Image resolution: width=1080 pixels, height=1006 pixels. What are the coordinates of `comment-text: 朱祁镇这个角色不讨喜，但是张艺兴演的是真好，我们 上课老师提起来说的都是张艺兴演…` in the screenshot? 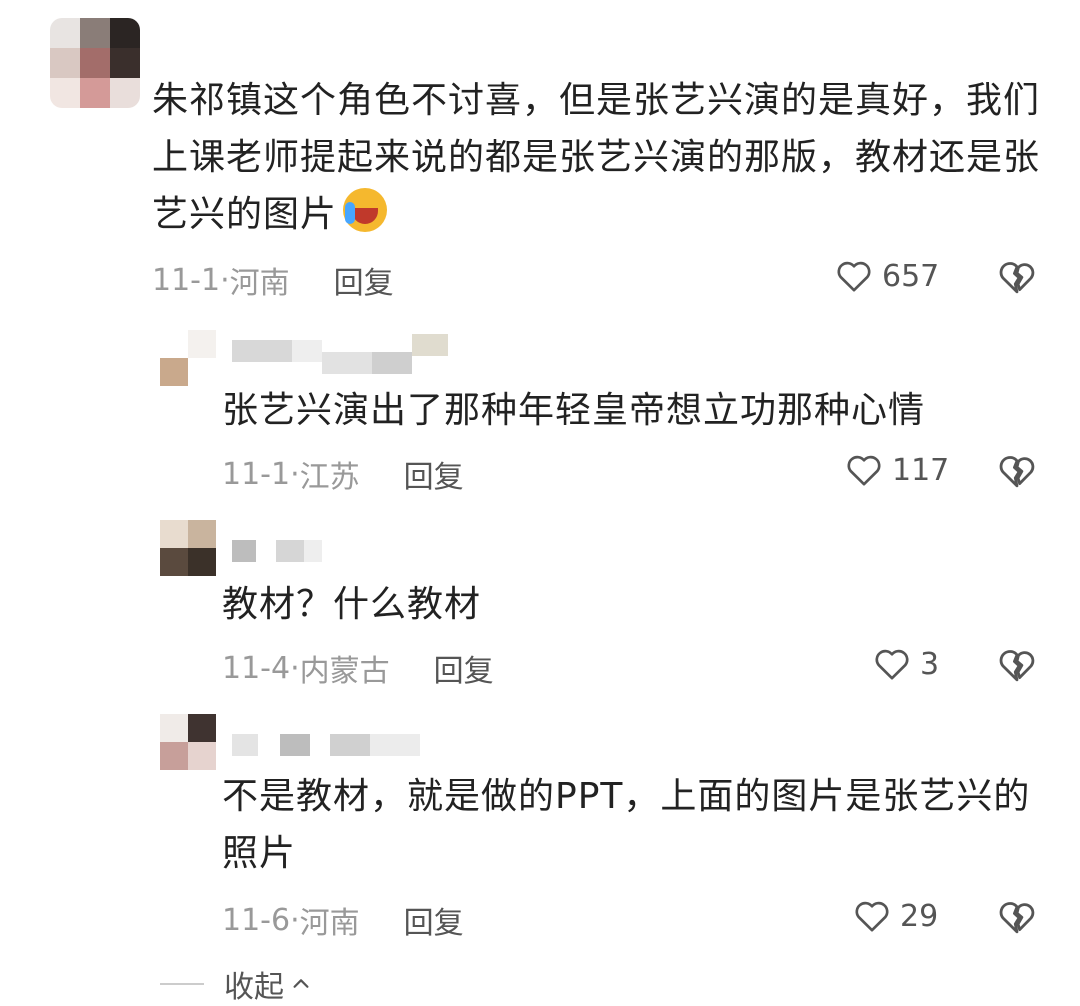 It's located at (602, 157).